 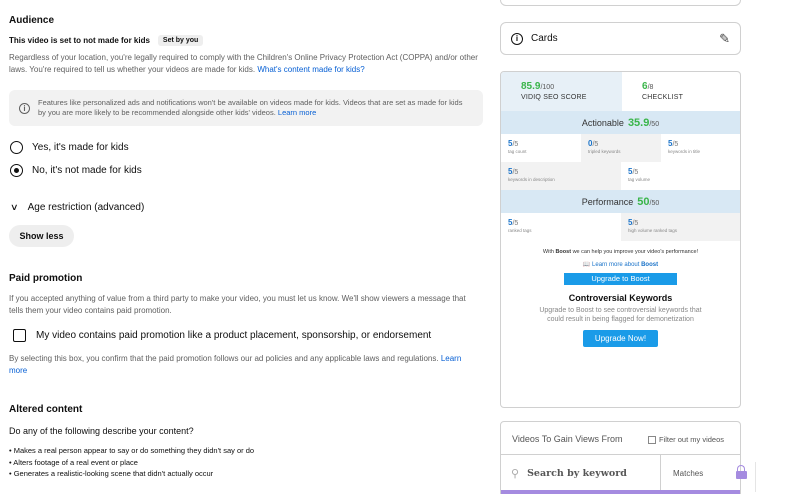 I want to click on actionable-max: /50, so click(x=654, y=124).